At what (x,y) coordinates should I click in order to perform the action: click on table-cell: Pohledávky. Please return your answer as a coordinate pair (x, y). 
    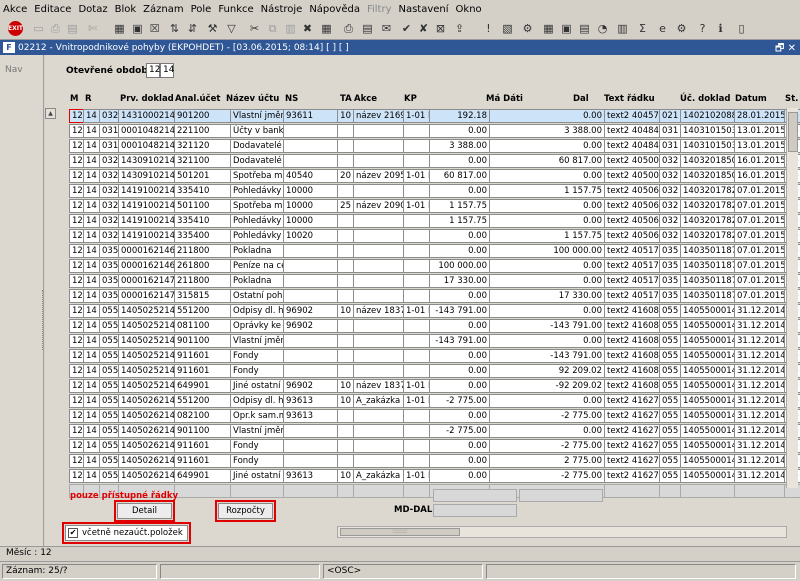
    Looking at the image, I should click on (257, 191).